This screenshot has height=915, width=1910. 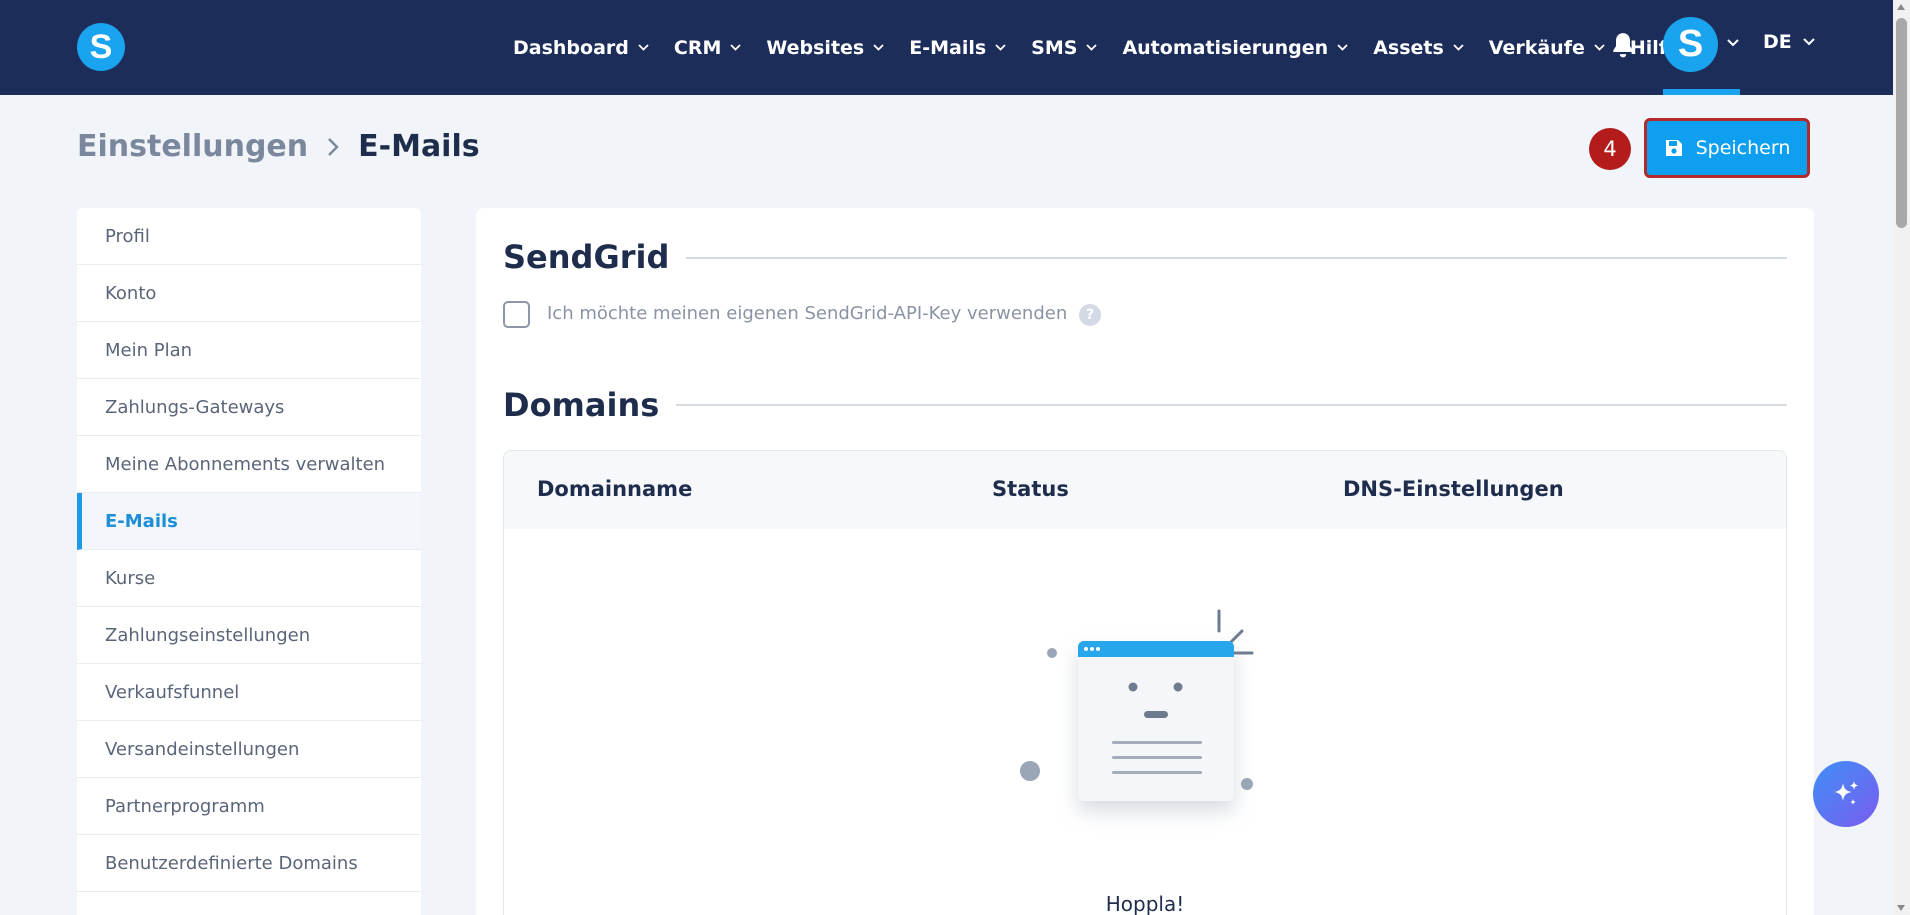 I want to click on sidebar-item-zahlungs-gateways: Zahlungs-Gateways, so click(x=249, y=407).